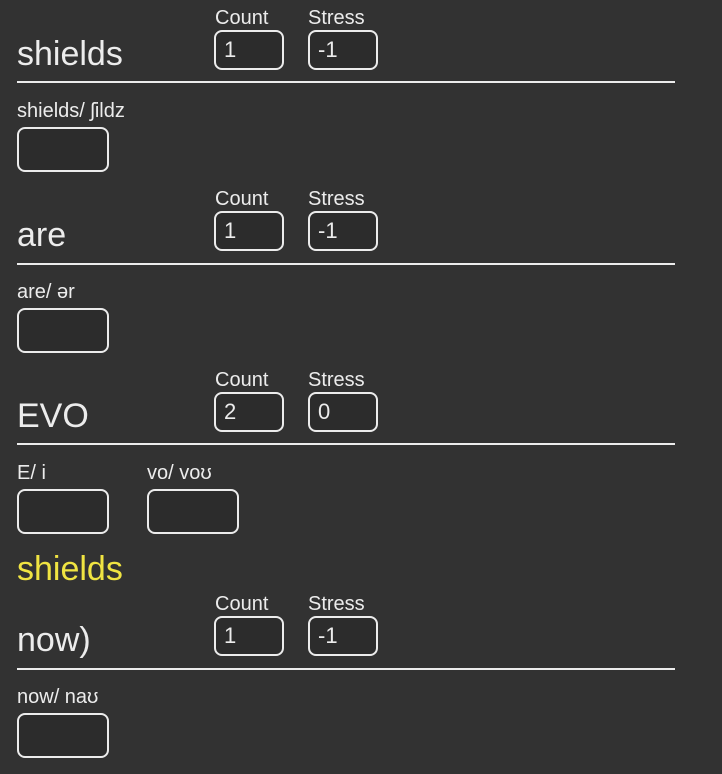 The height and width of the screenshot is (774, 722). I want to click on syllable-label: are/ ər, so click(46, 292).